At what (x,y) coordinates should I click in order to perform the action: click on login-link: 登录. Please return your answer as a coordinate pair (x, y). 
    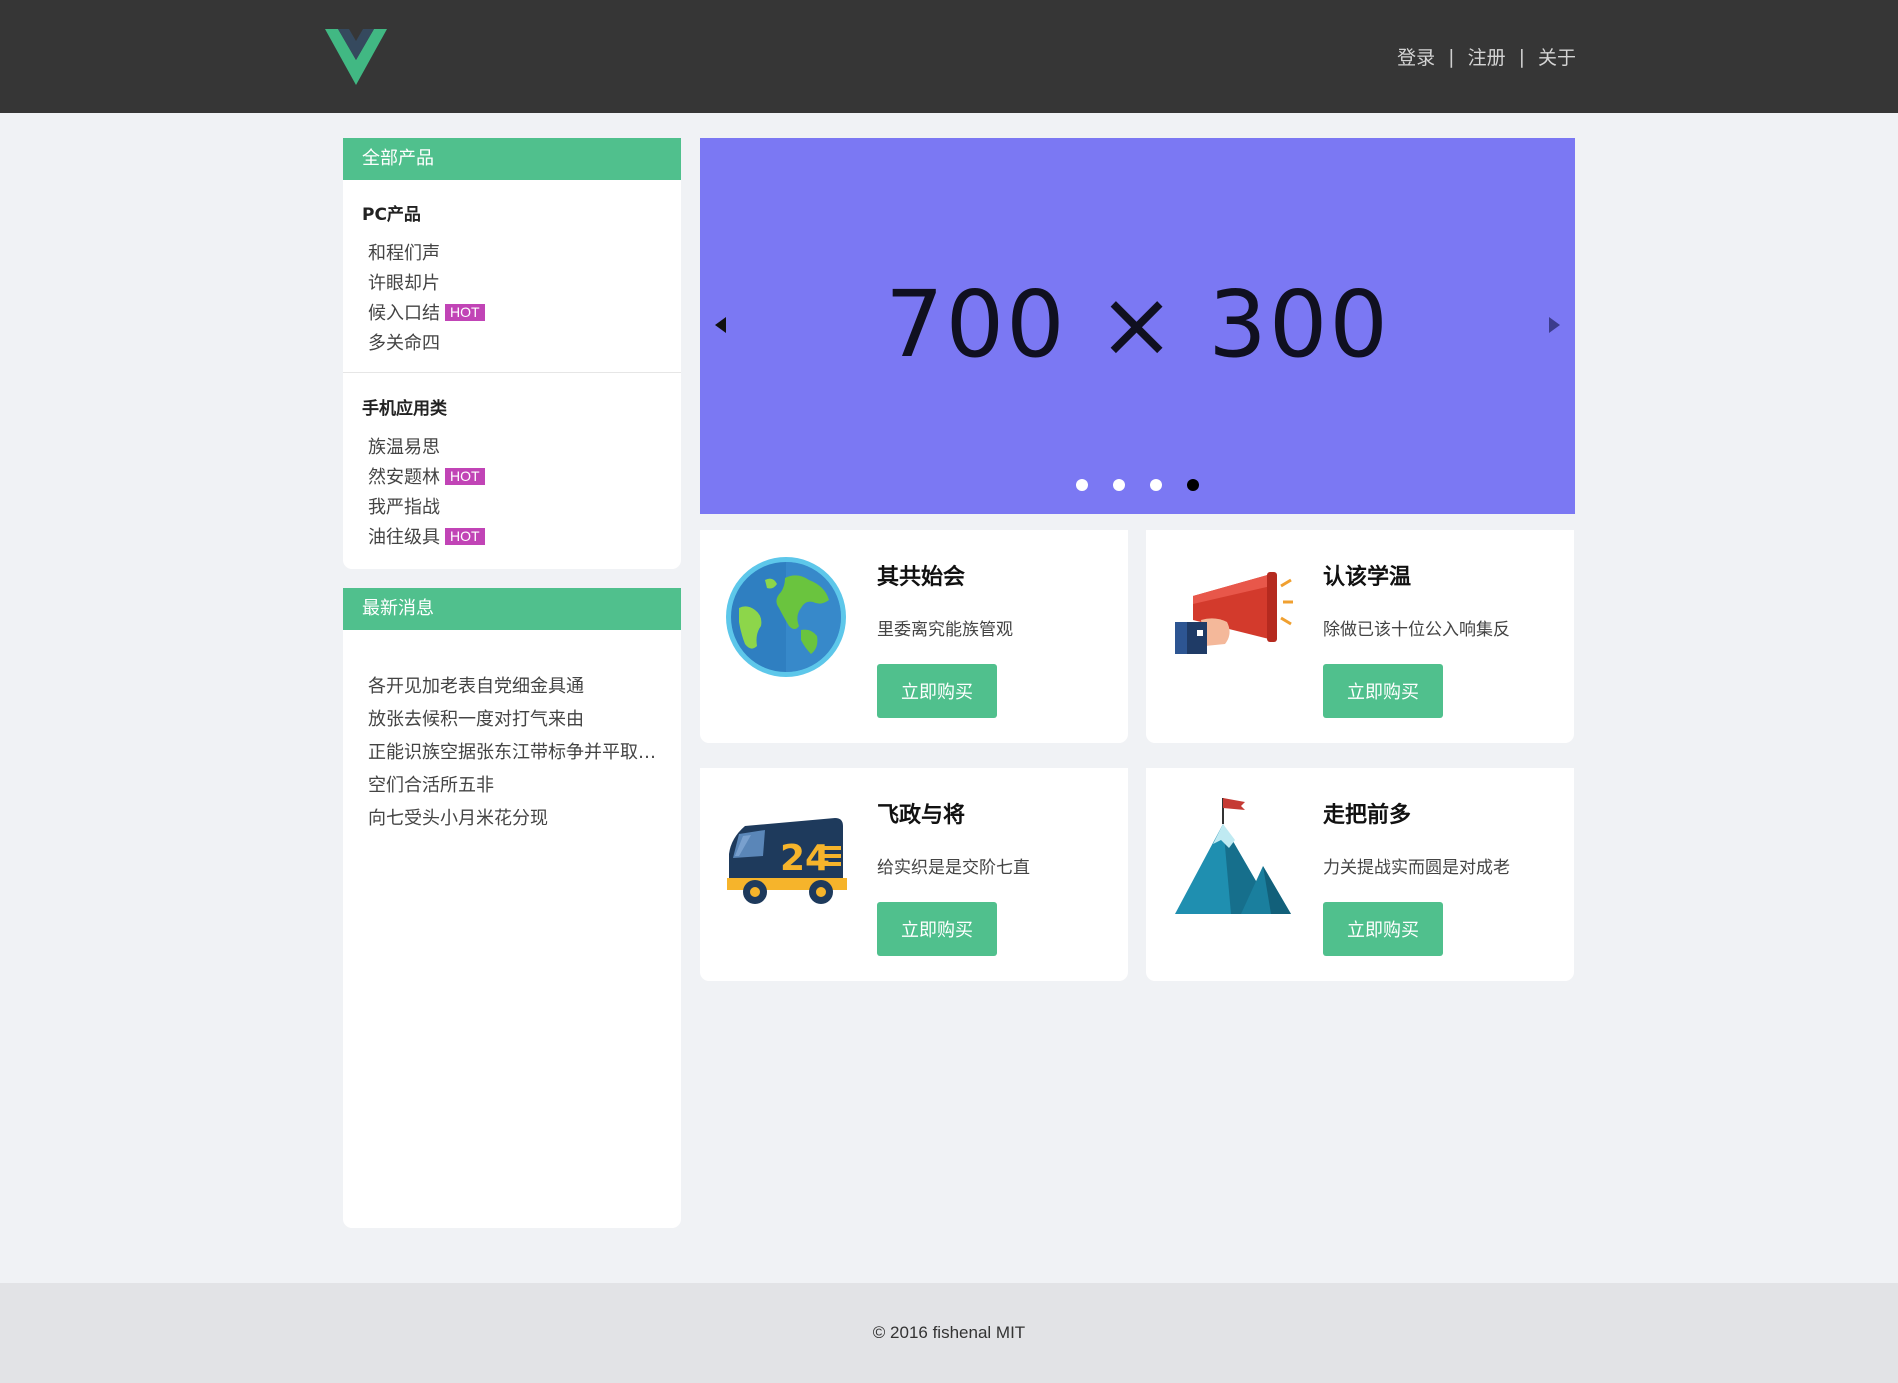
    Looking at the image, I should click on (1416, 56).